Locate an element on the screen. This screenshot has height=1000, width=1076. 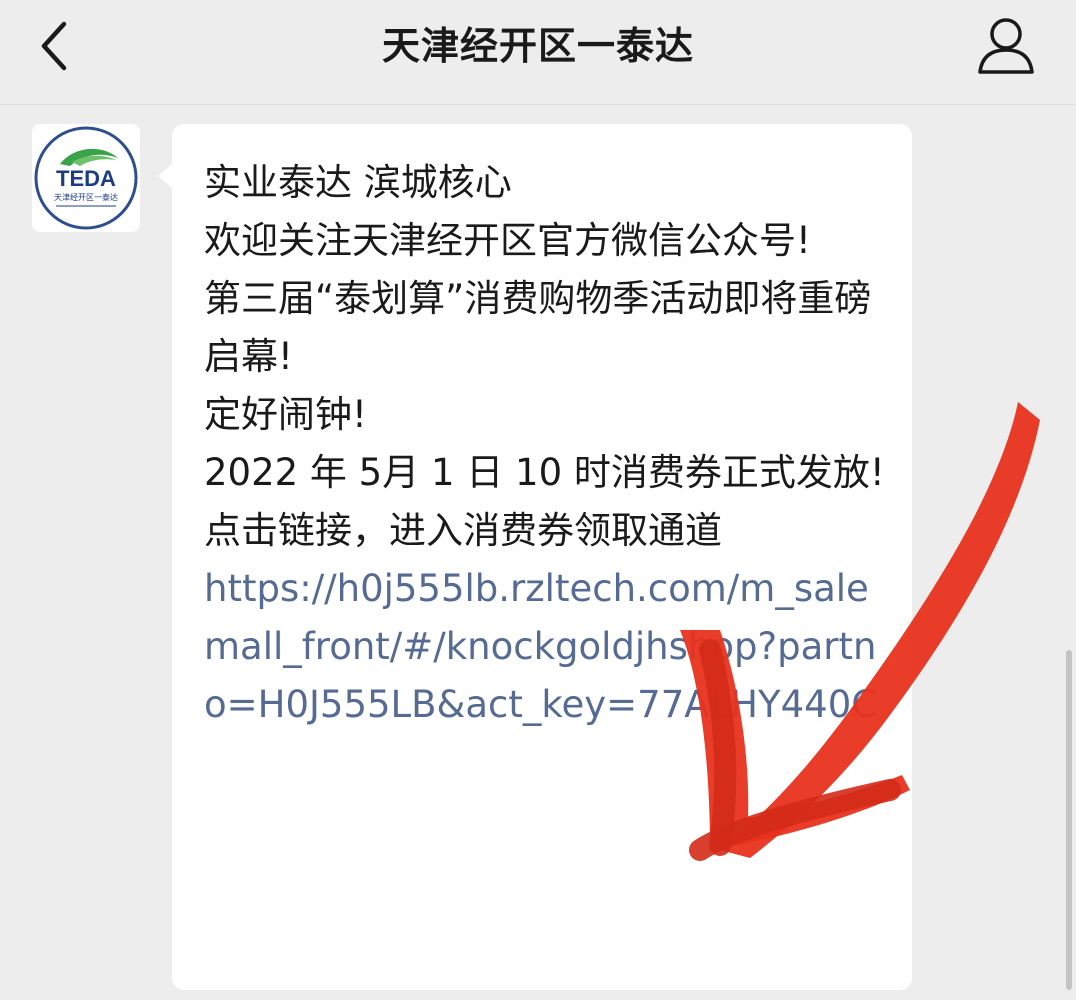
logo-text: TEDA is located at coordinates (86, 178).